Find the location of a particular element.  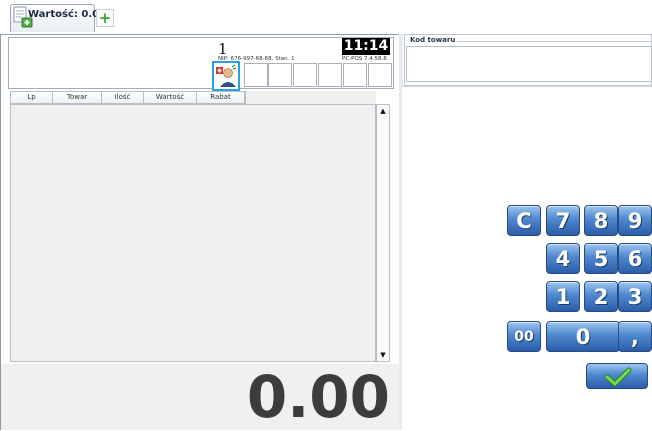

column-header-towar: Towar is located at coordinates (77, 97).